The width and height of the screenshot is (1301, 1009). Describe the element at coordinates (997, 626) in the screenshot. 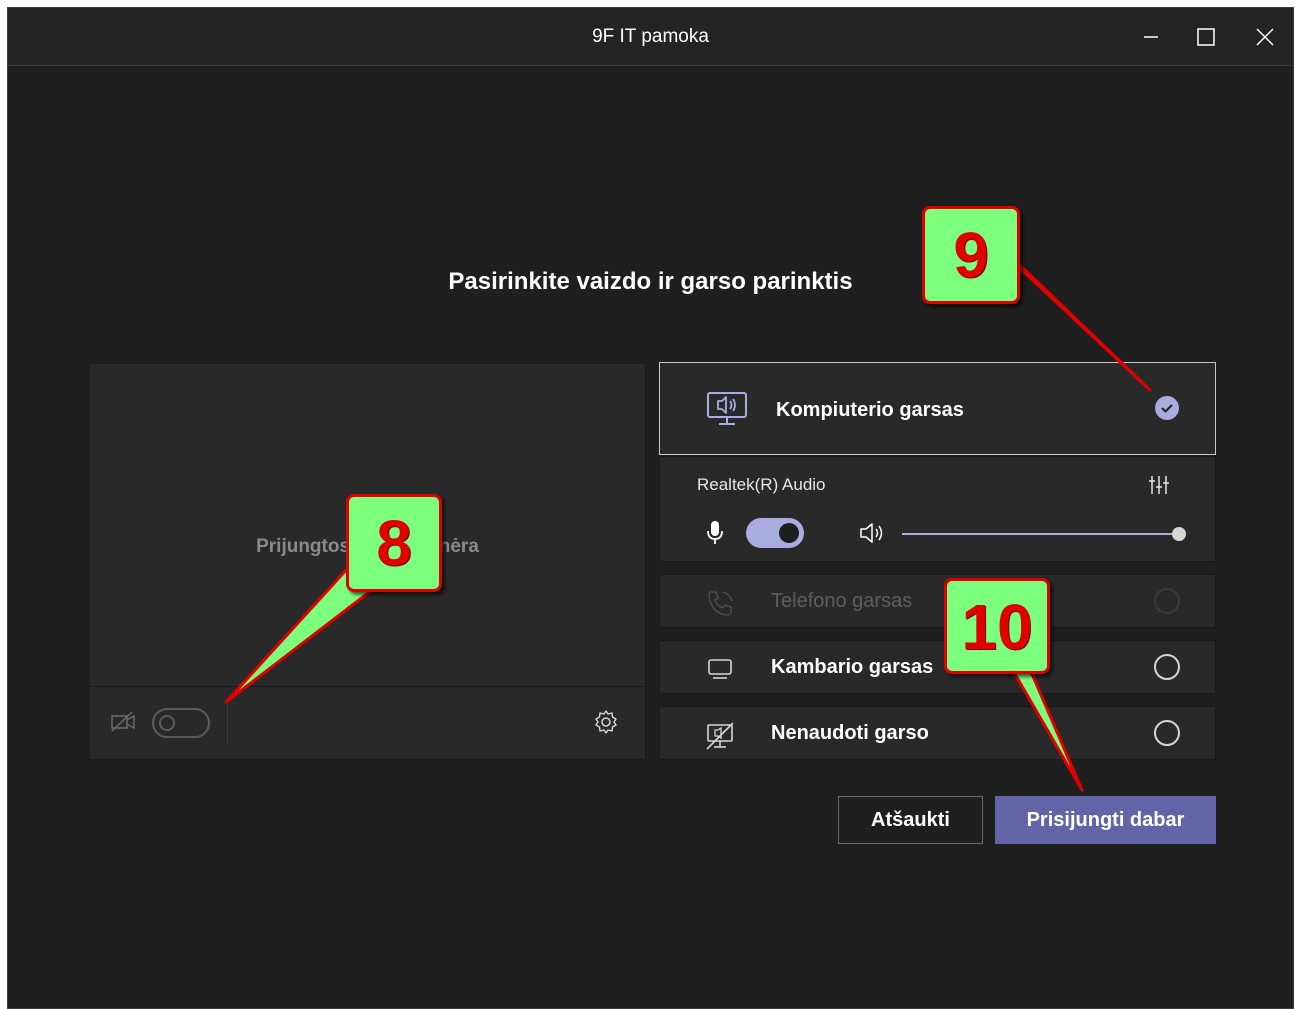

I see `callout-10: 10` at that location.